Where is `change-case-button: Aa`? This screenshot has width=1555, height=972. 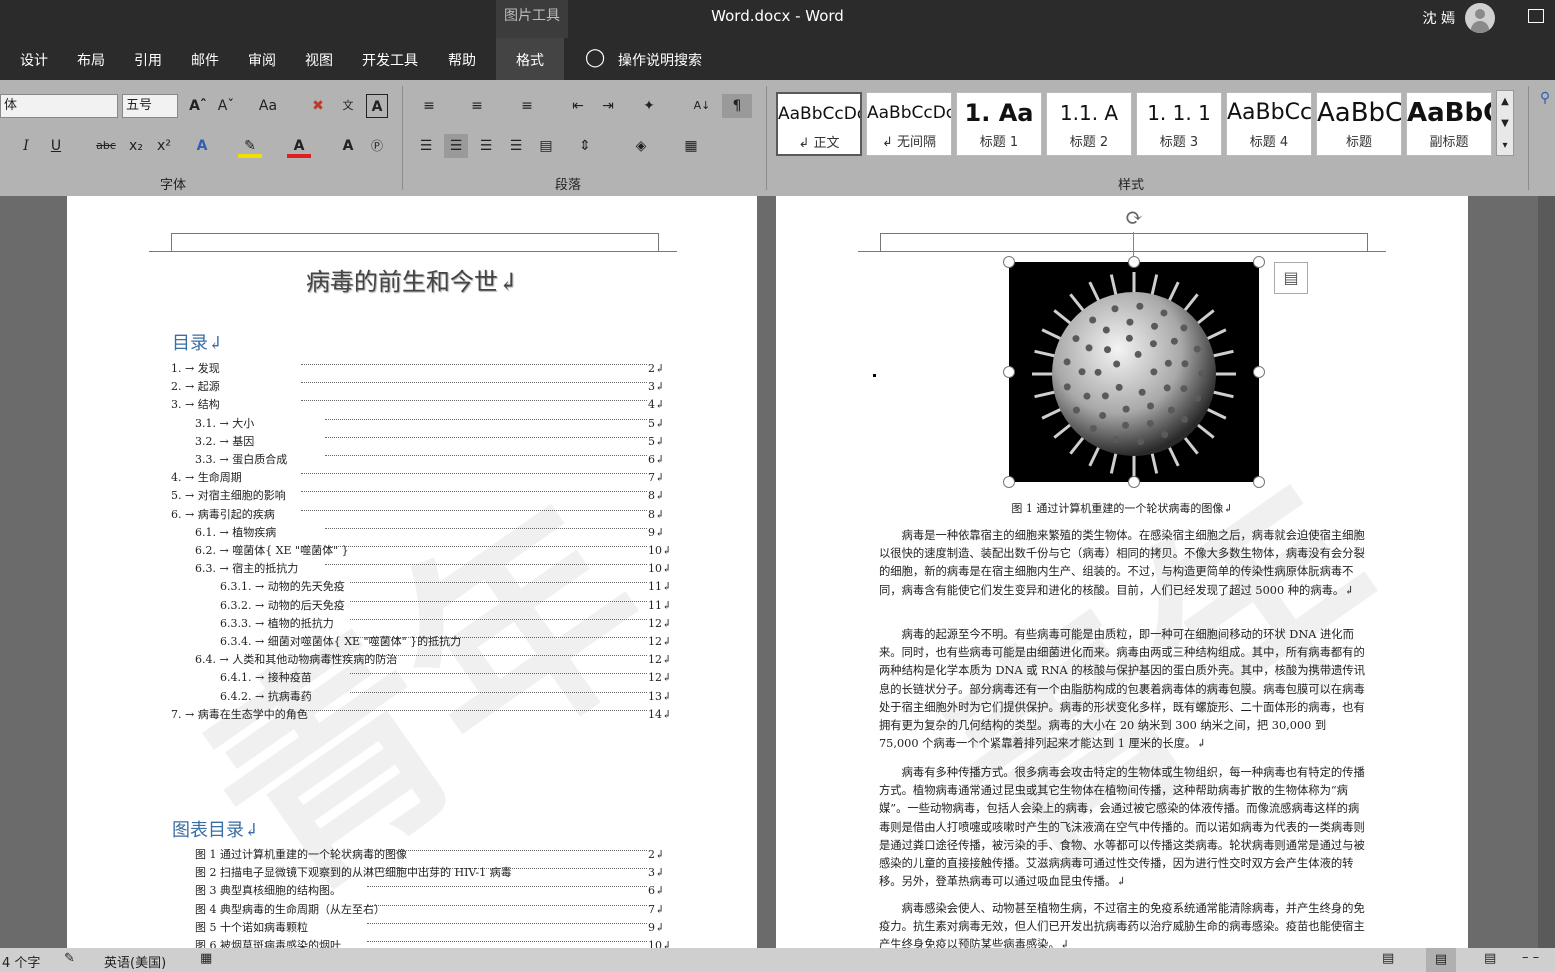
change-case-button: Aa is located at coordinates (268, 106).